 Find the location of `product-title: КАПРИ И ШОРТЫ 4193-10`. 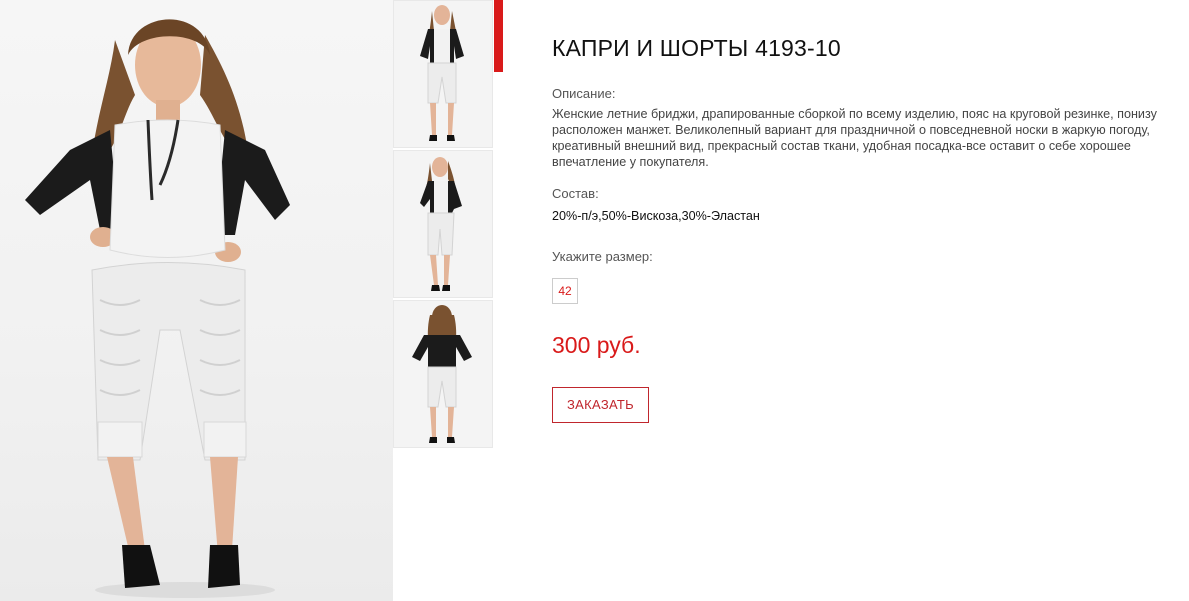

product-title: КАПРИ И ШОРТЫ 4193-10 is located at coordinates (696, 48).